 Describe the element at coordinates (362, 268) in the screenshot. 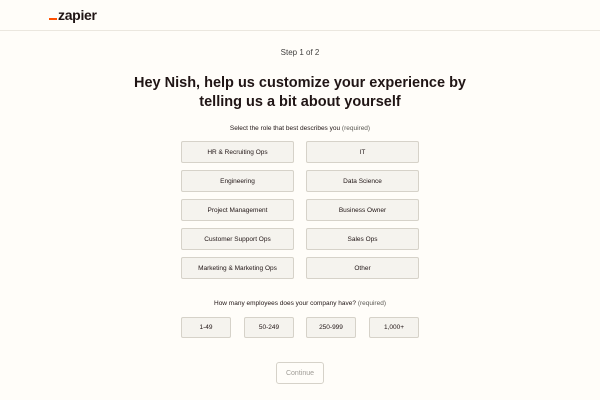

I see `role-option-other: Other` at that location.